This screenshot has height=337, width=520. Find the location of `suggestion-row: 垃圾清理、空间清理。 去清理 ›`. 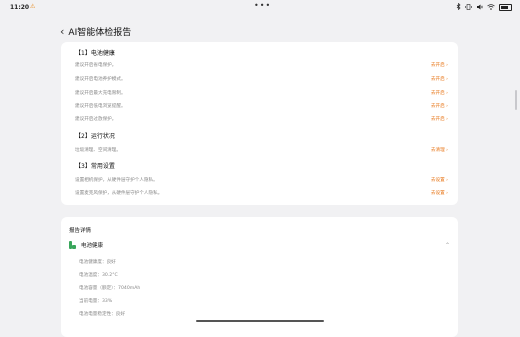

suggestion-row: 垃圾清理、空间清理。 去清理 › is located at coordinates (261, 150).